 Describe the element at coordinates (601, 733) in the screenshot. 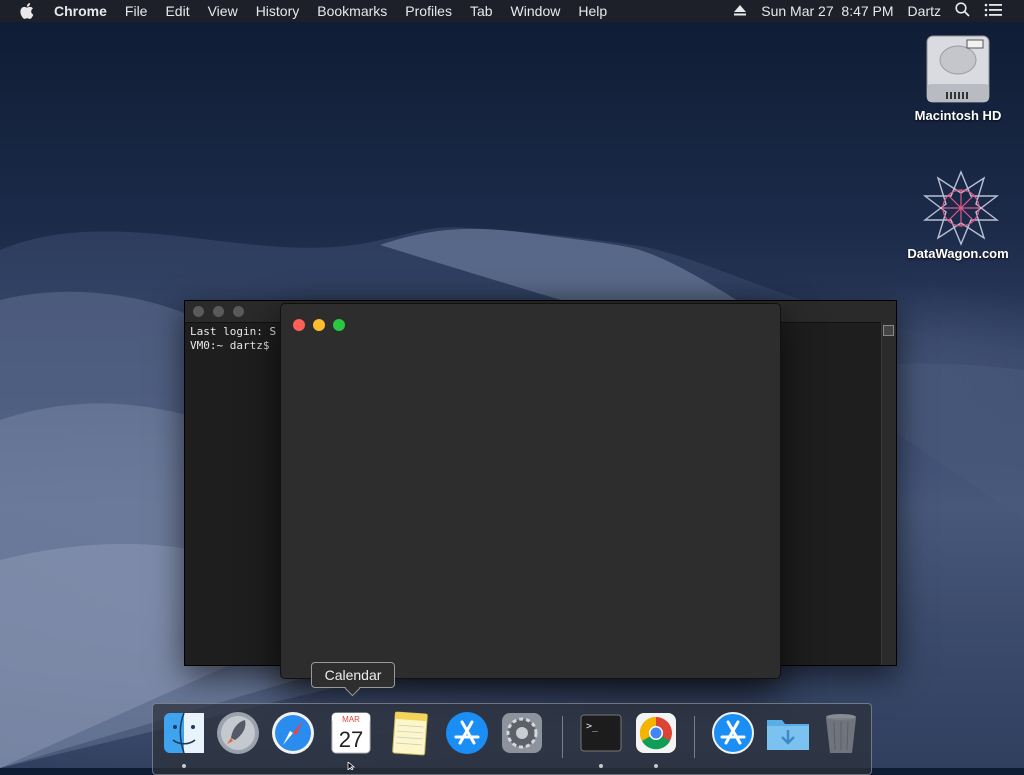

I see `dock-terminal-icon: >_` at that location.